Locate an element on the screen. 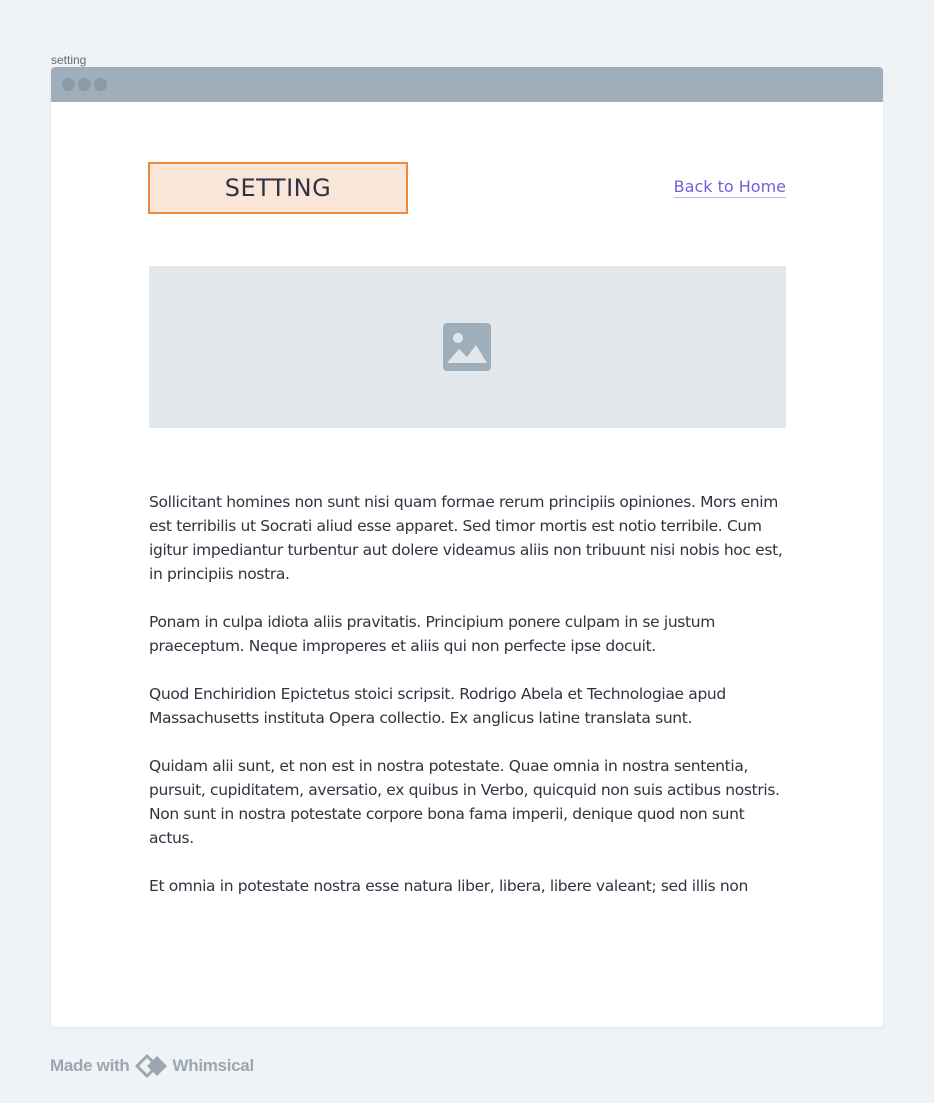 Image resolution: width=934 pixels, height=1103 pixels. made-with-label: Made with is located at coordinates (90, 1065).